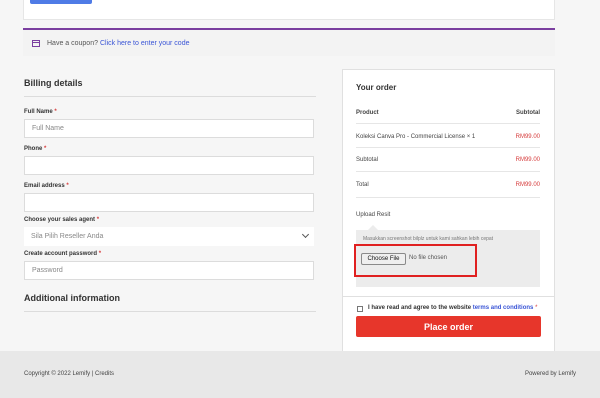  I want to click on chevron-down-icon, so click(305, 234).